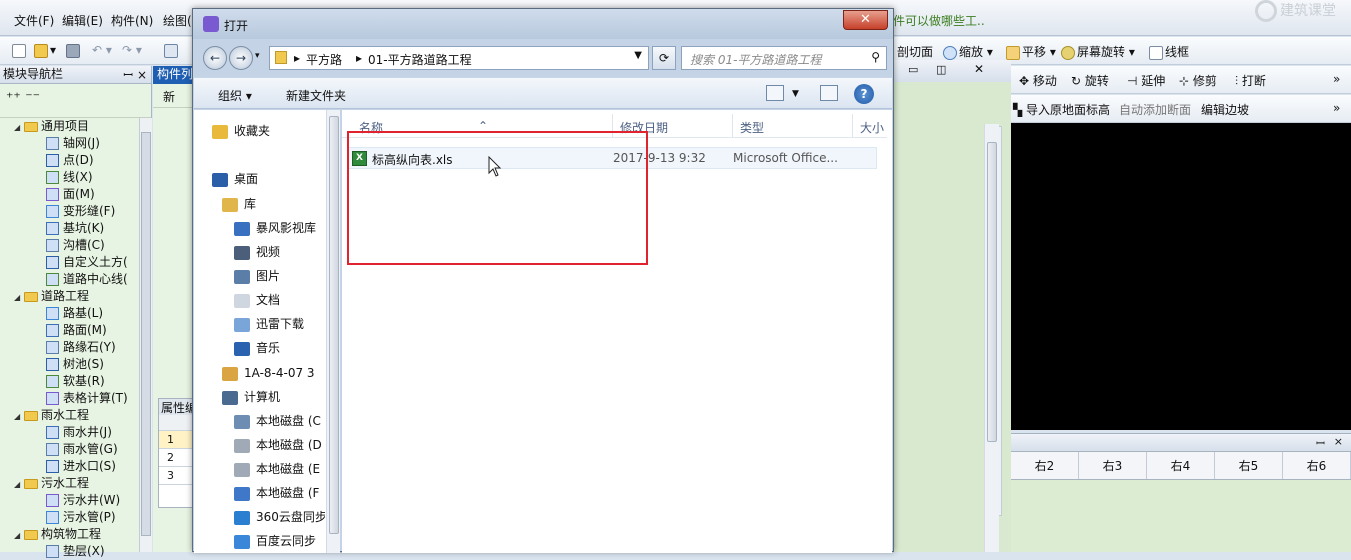 The width and height of the screenshot is (1351, 560). What do you see at coordinates (259, 373) in the screenshot?
I see `nav-pane-item: 1A-8-4-07 3` at bounding box center [259, 373].